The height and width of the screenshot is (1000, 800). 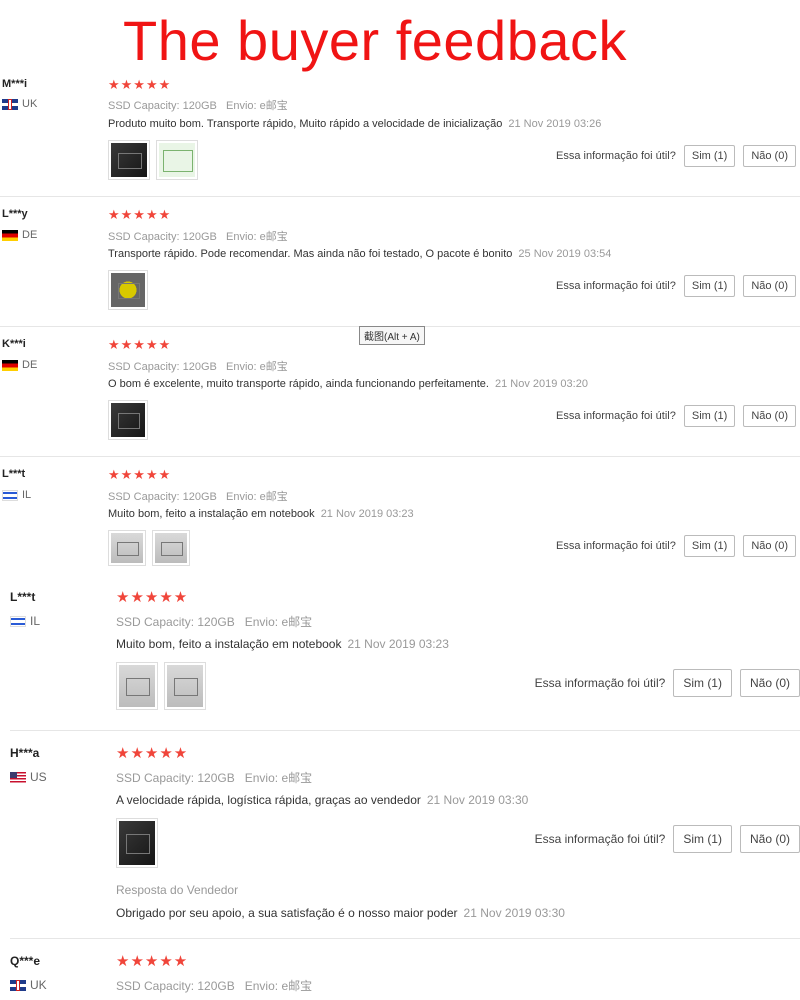 I want to click on shipping-label: Envio:, so click(x=261, y=986).